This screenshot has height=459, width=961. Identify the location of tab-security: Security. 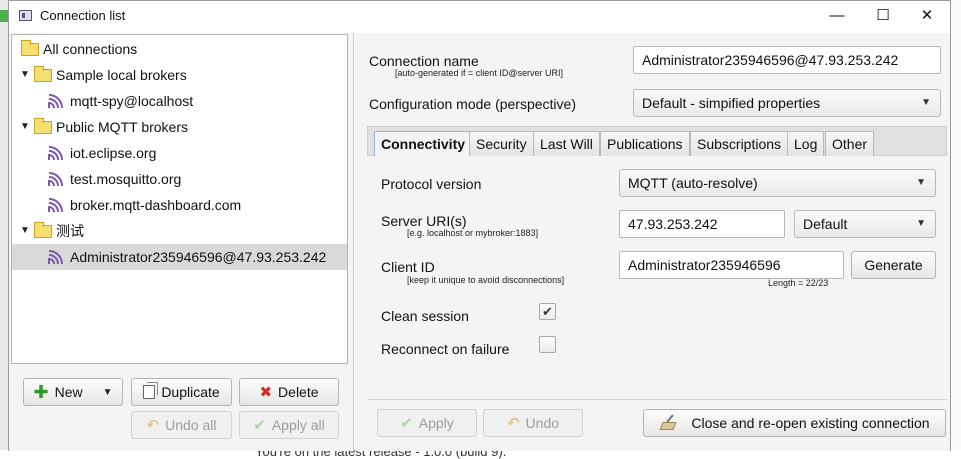
(501, 144).